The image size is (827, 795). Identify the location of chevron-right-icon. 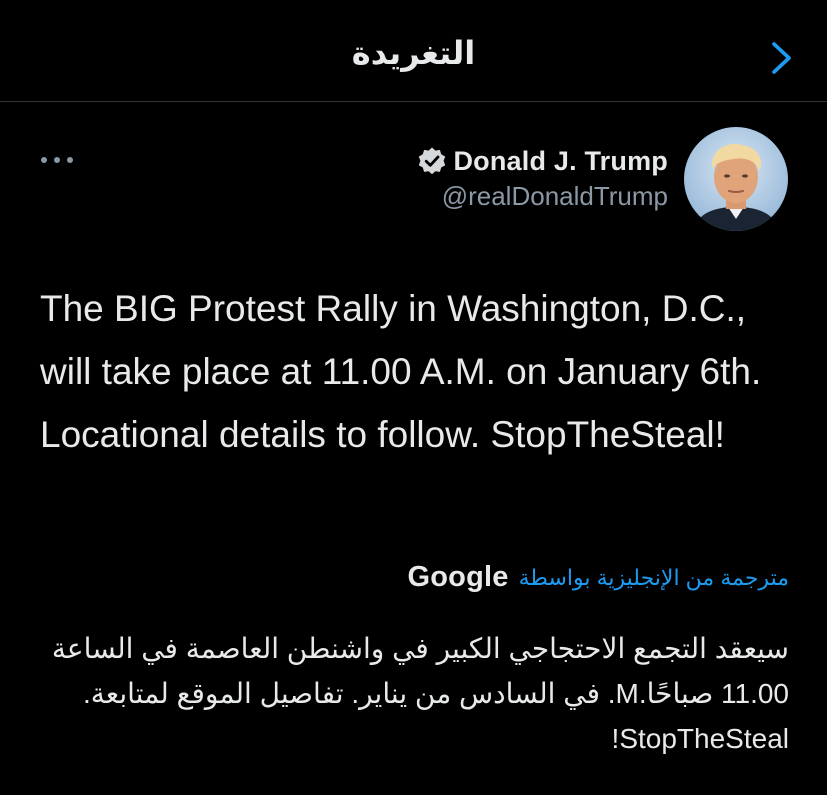
(782, 62).